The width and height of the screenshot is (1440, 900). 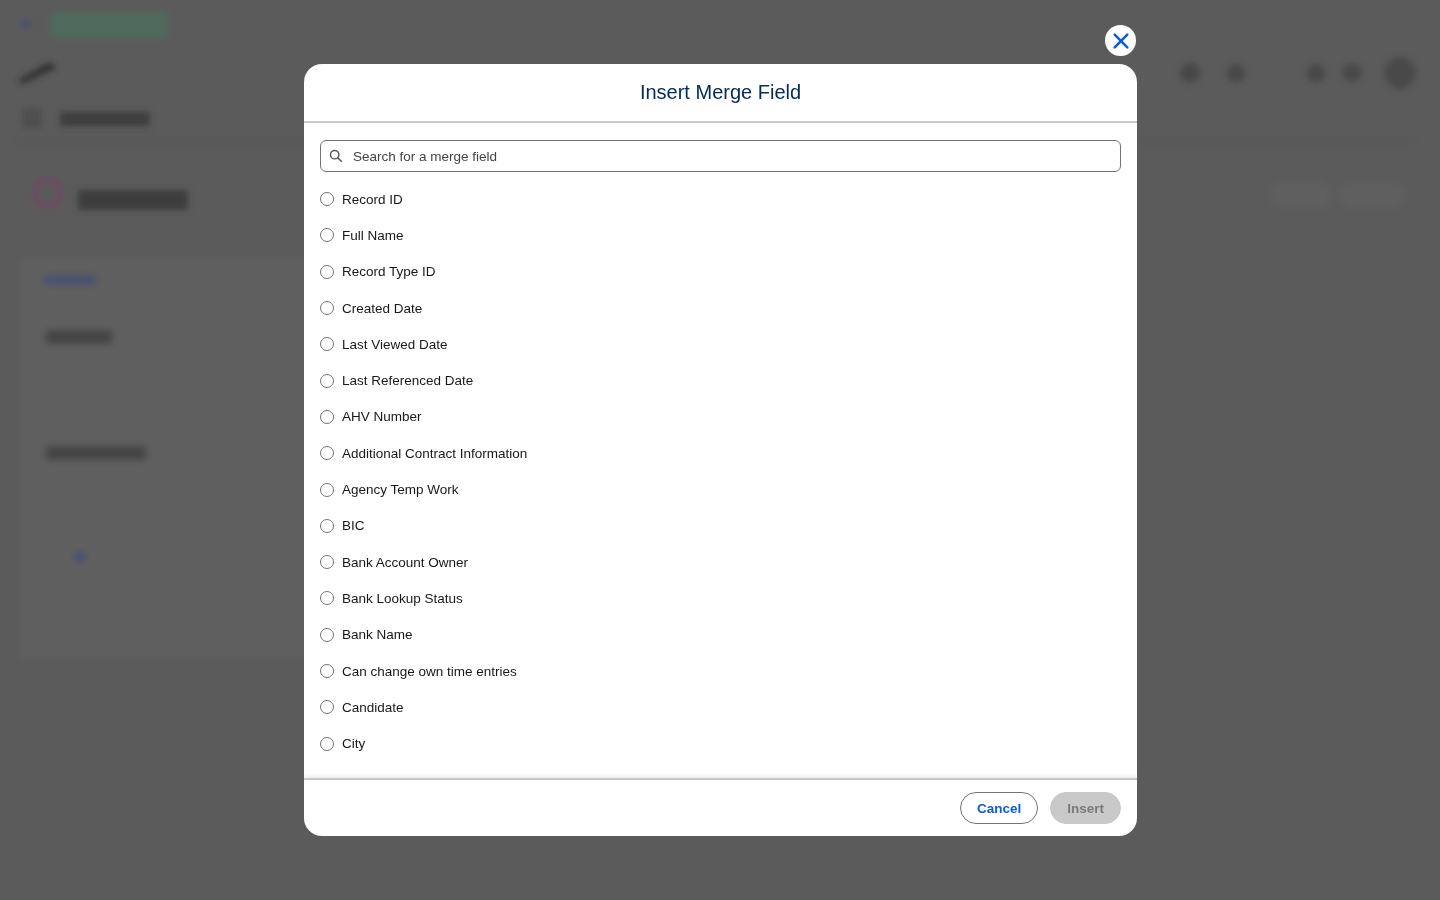 I want to click on search-field: Search for a merge field, so click(x=720, y=156).